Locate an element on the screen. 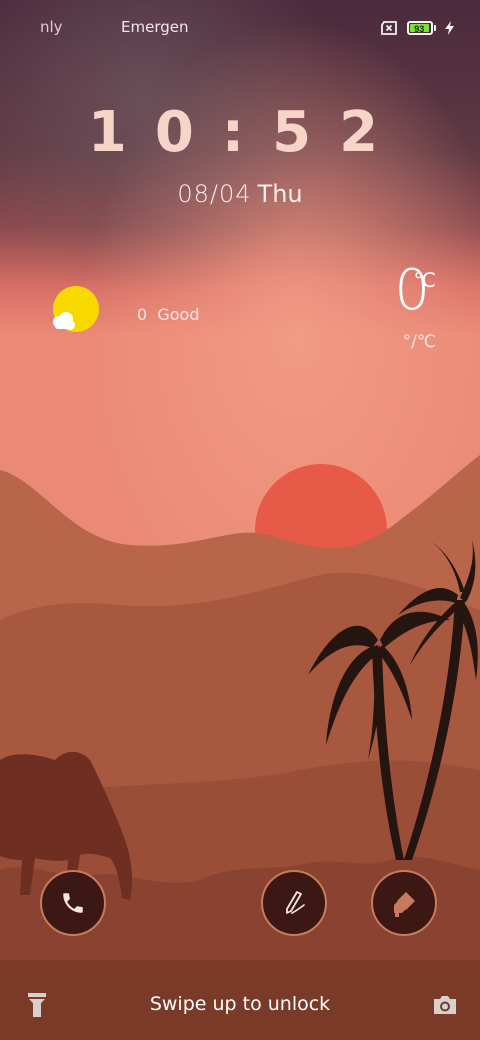  status-icons: 93 is located at coordinates (417, 28).